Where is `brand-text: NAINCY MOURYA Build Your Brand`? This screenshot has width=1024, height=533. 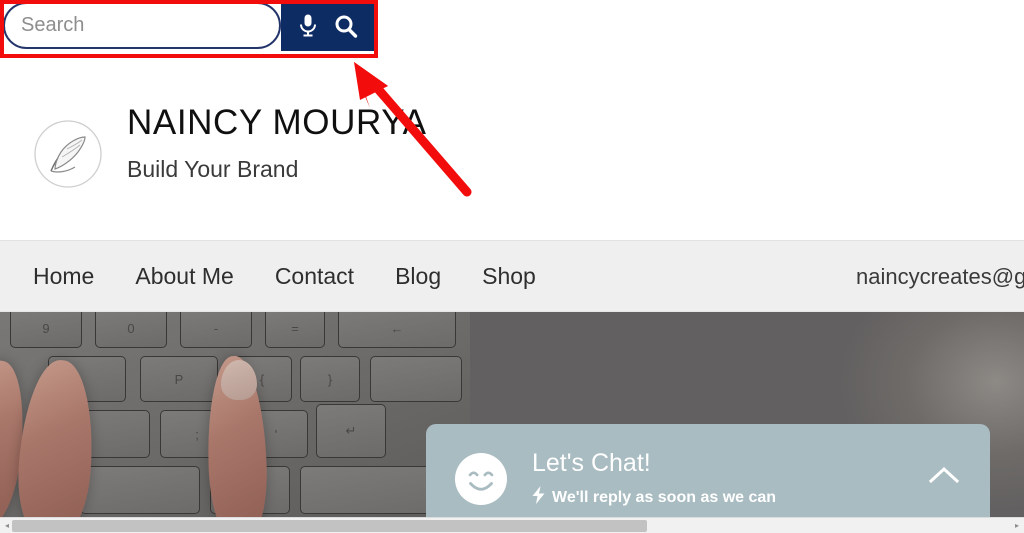
brand-text: NAINCY MOURYA Build Your Brand is located at coordinates (277, 143).